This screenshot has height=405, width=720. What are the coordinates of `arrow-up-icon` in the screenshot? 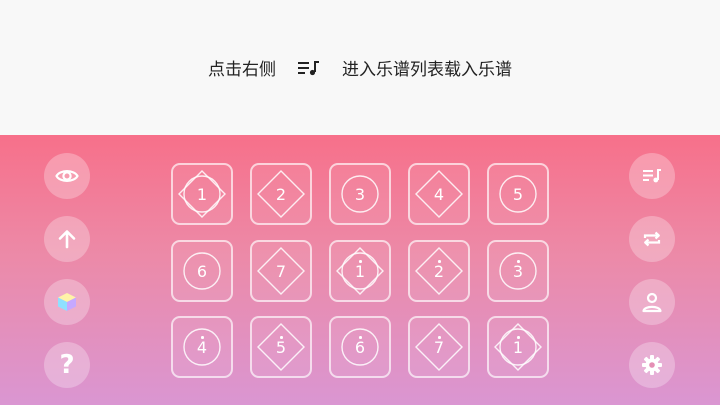 It's located at (67, 239).